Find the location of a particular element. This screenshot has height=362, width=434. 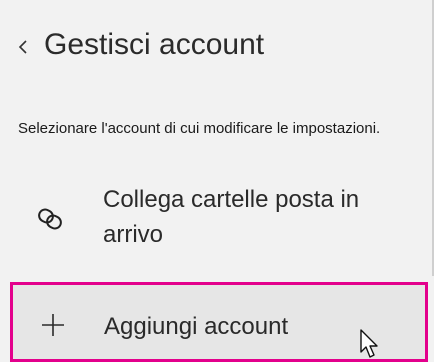

link-inboxes-label: Collega cartelle posta in arrivo is located at coordinates (231, 217).